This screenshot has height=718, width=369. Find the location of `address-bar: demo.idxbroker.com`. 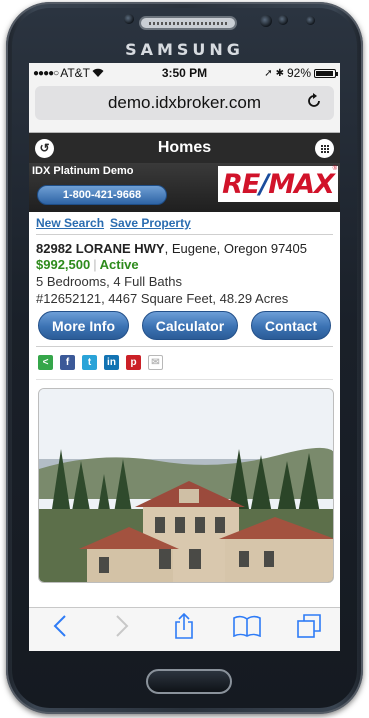

address-bar: demo.idxbroker.com is located at coordinates (184, 103).